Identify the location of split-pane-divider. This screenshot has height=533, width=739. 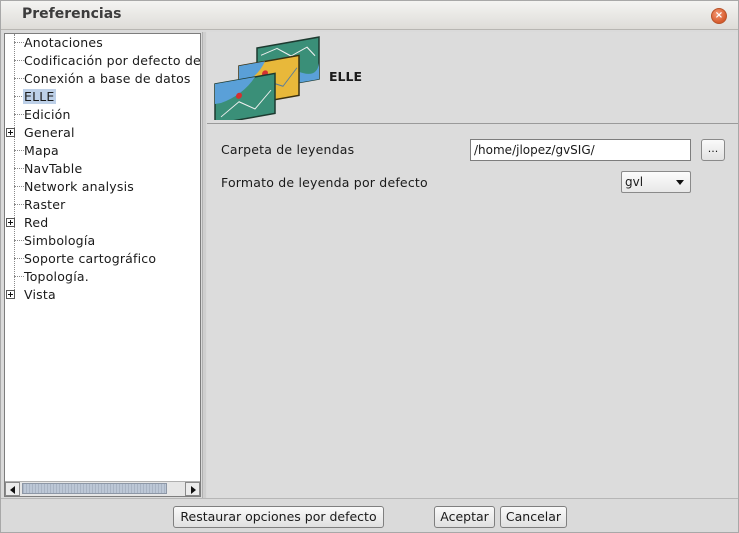
(204, 265).